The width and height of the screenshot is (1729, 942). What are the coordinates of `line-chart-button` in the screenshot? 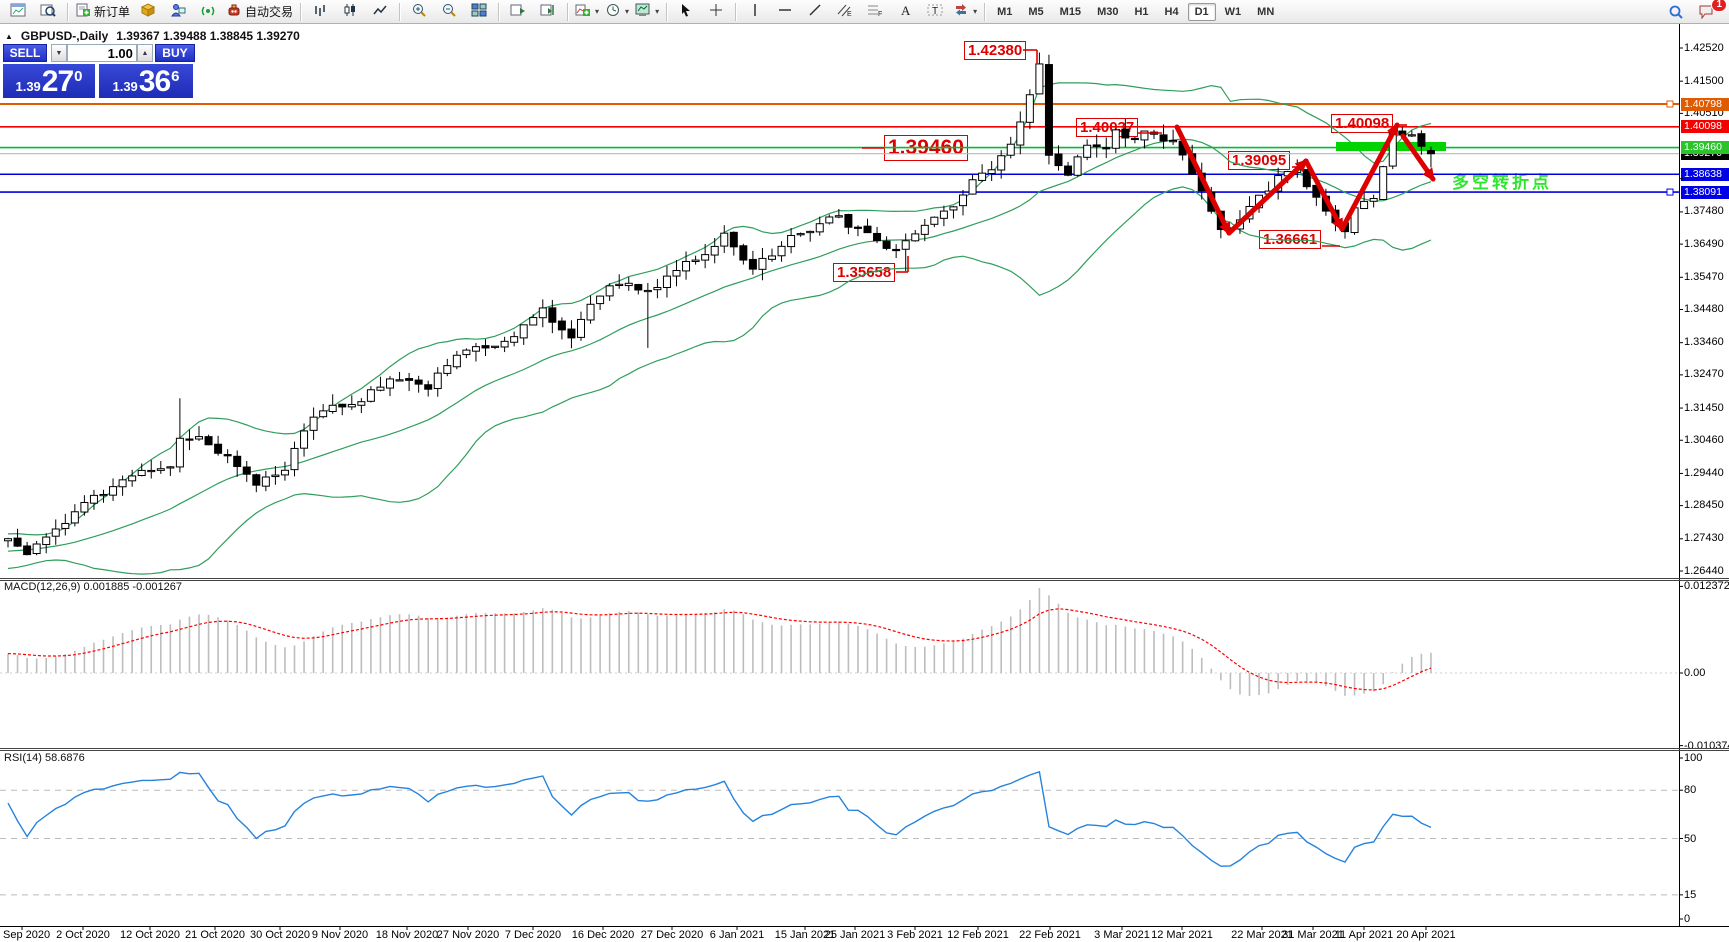 It's located at (380, 12).